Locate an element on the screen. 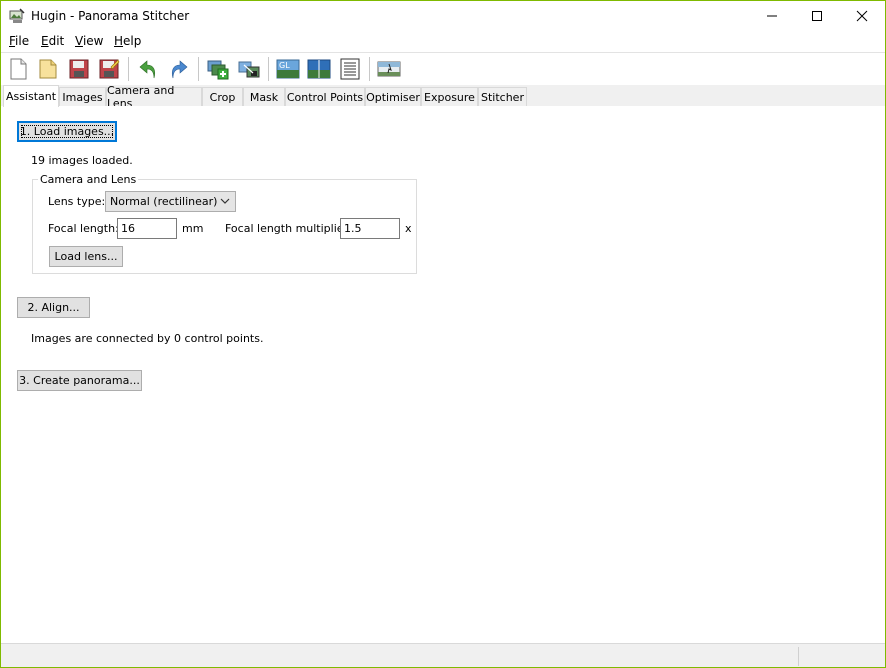  focal-length-unit: mm is located at coordinates (193, 228).